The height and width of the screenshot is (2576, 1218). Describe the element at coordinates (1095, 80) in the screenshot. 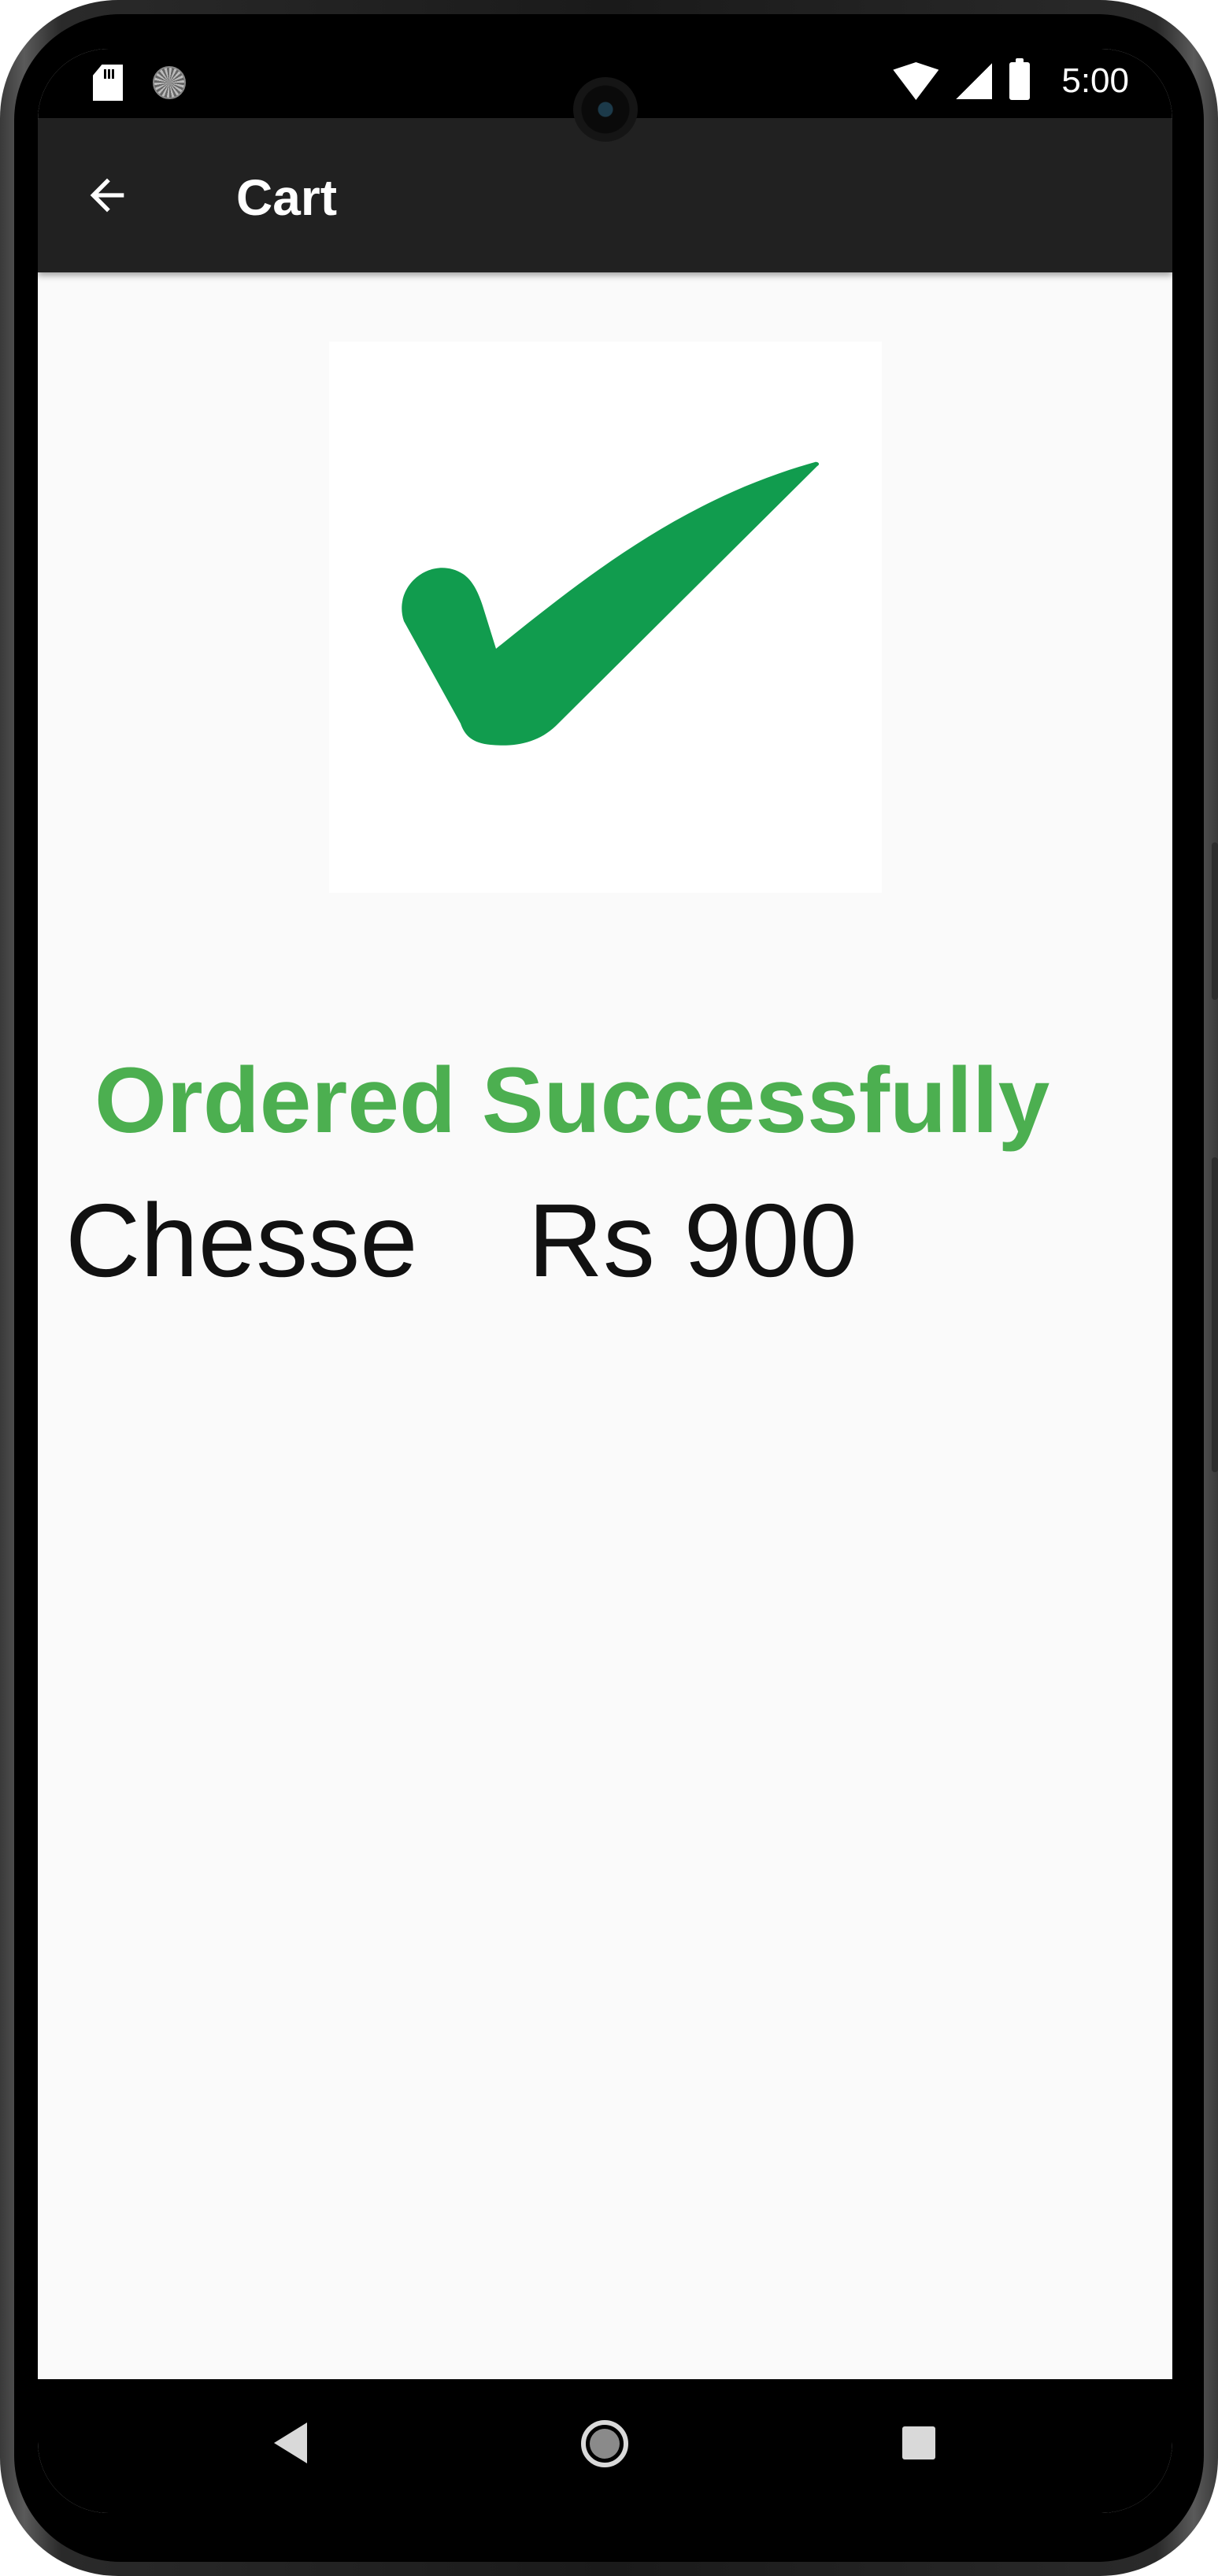

I see `status-time: 5:00` at that location.